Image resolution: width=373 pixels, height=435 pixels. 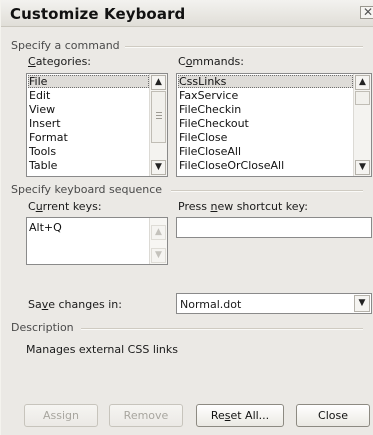 I want to click on specify-command-heading: Specify a command, so click(x=65, y=45).